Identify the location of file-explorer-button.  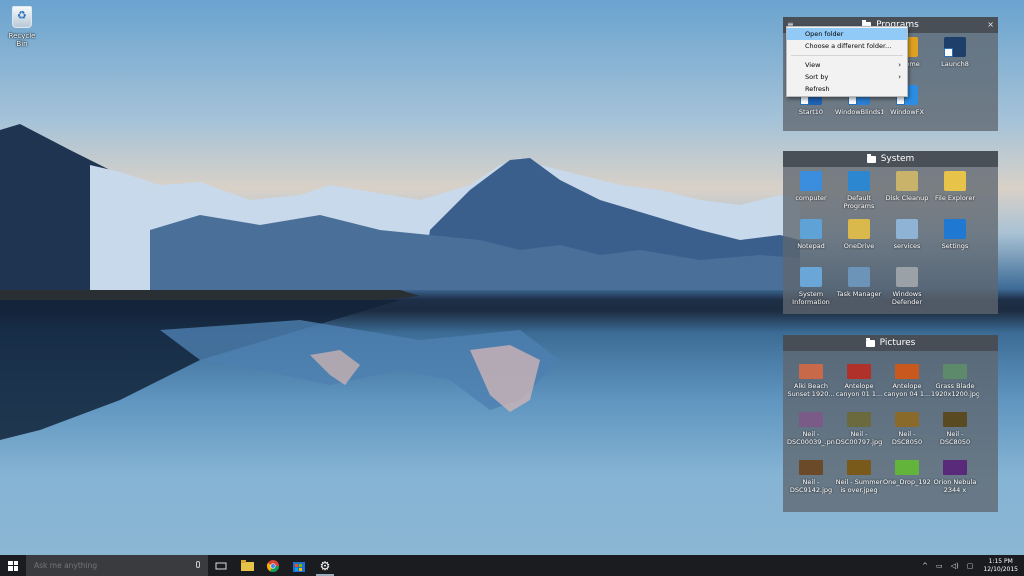
(247, 565).